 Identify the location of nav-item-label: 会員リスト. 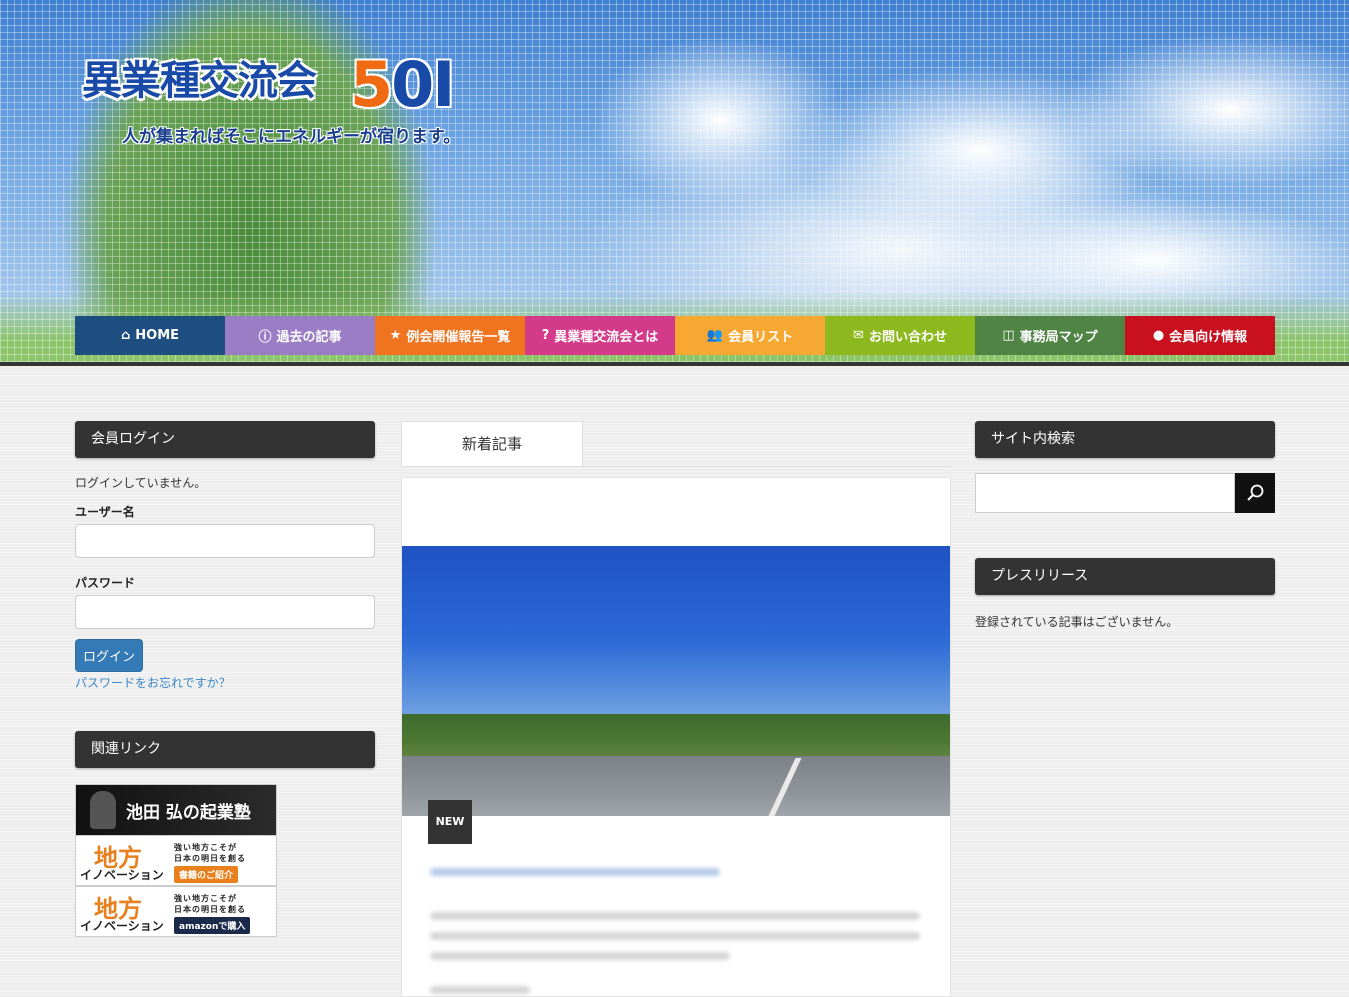
(761, 337).